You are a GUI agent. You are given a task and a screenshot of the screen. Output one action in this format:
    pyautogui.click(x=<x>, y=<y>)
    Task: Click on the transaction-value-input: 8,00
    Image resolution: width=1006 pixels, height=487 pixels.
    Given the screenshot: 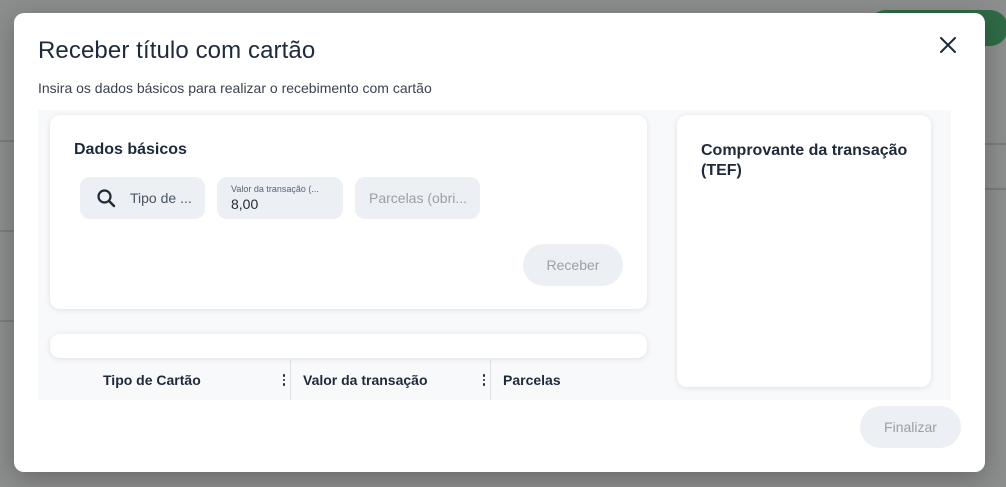 What is the action you would take?
    pyautogui.click(x=244, y=204)
    